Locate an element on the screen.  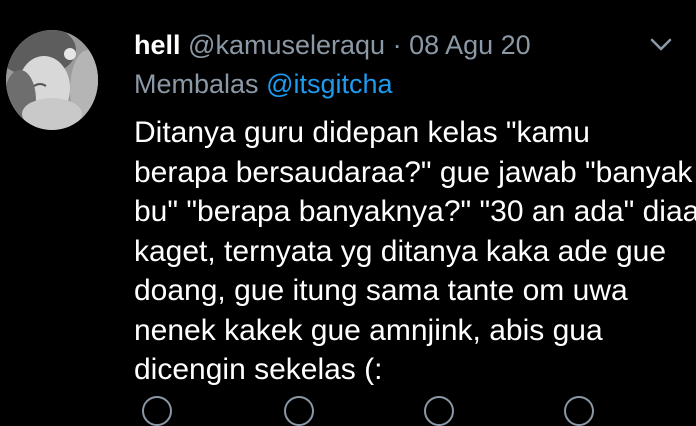
reply-context: Membalas @itsgitcha is located at coordinates (263, 84).